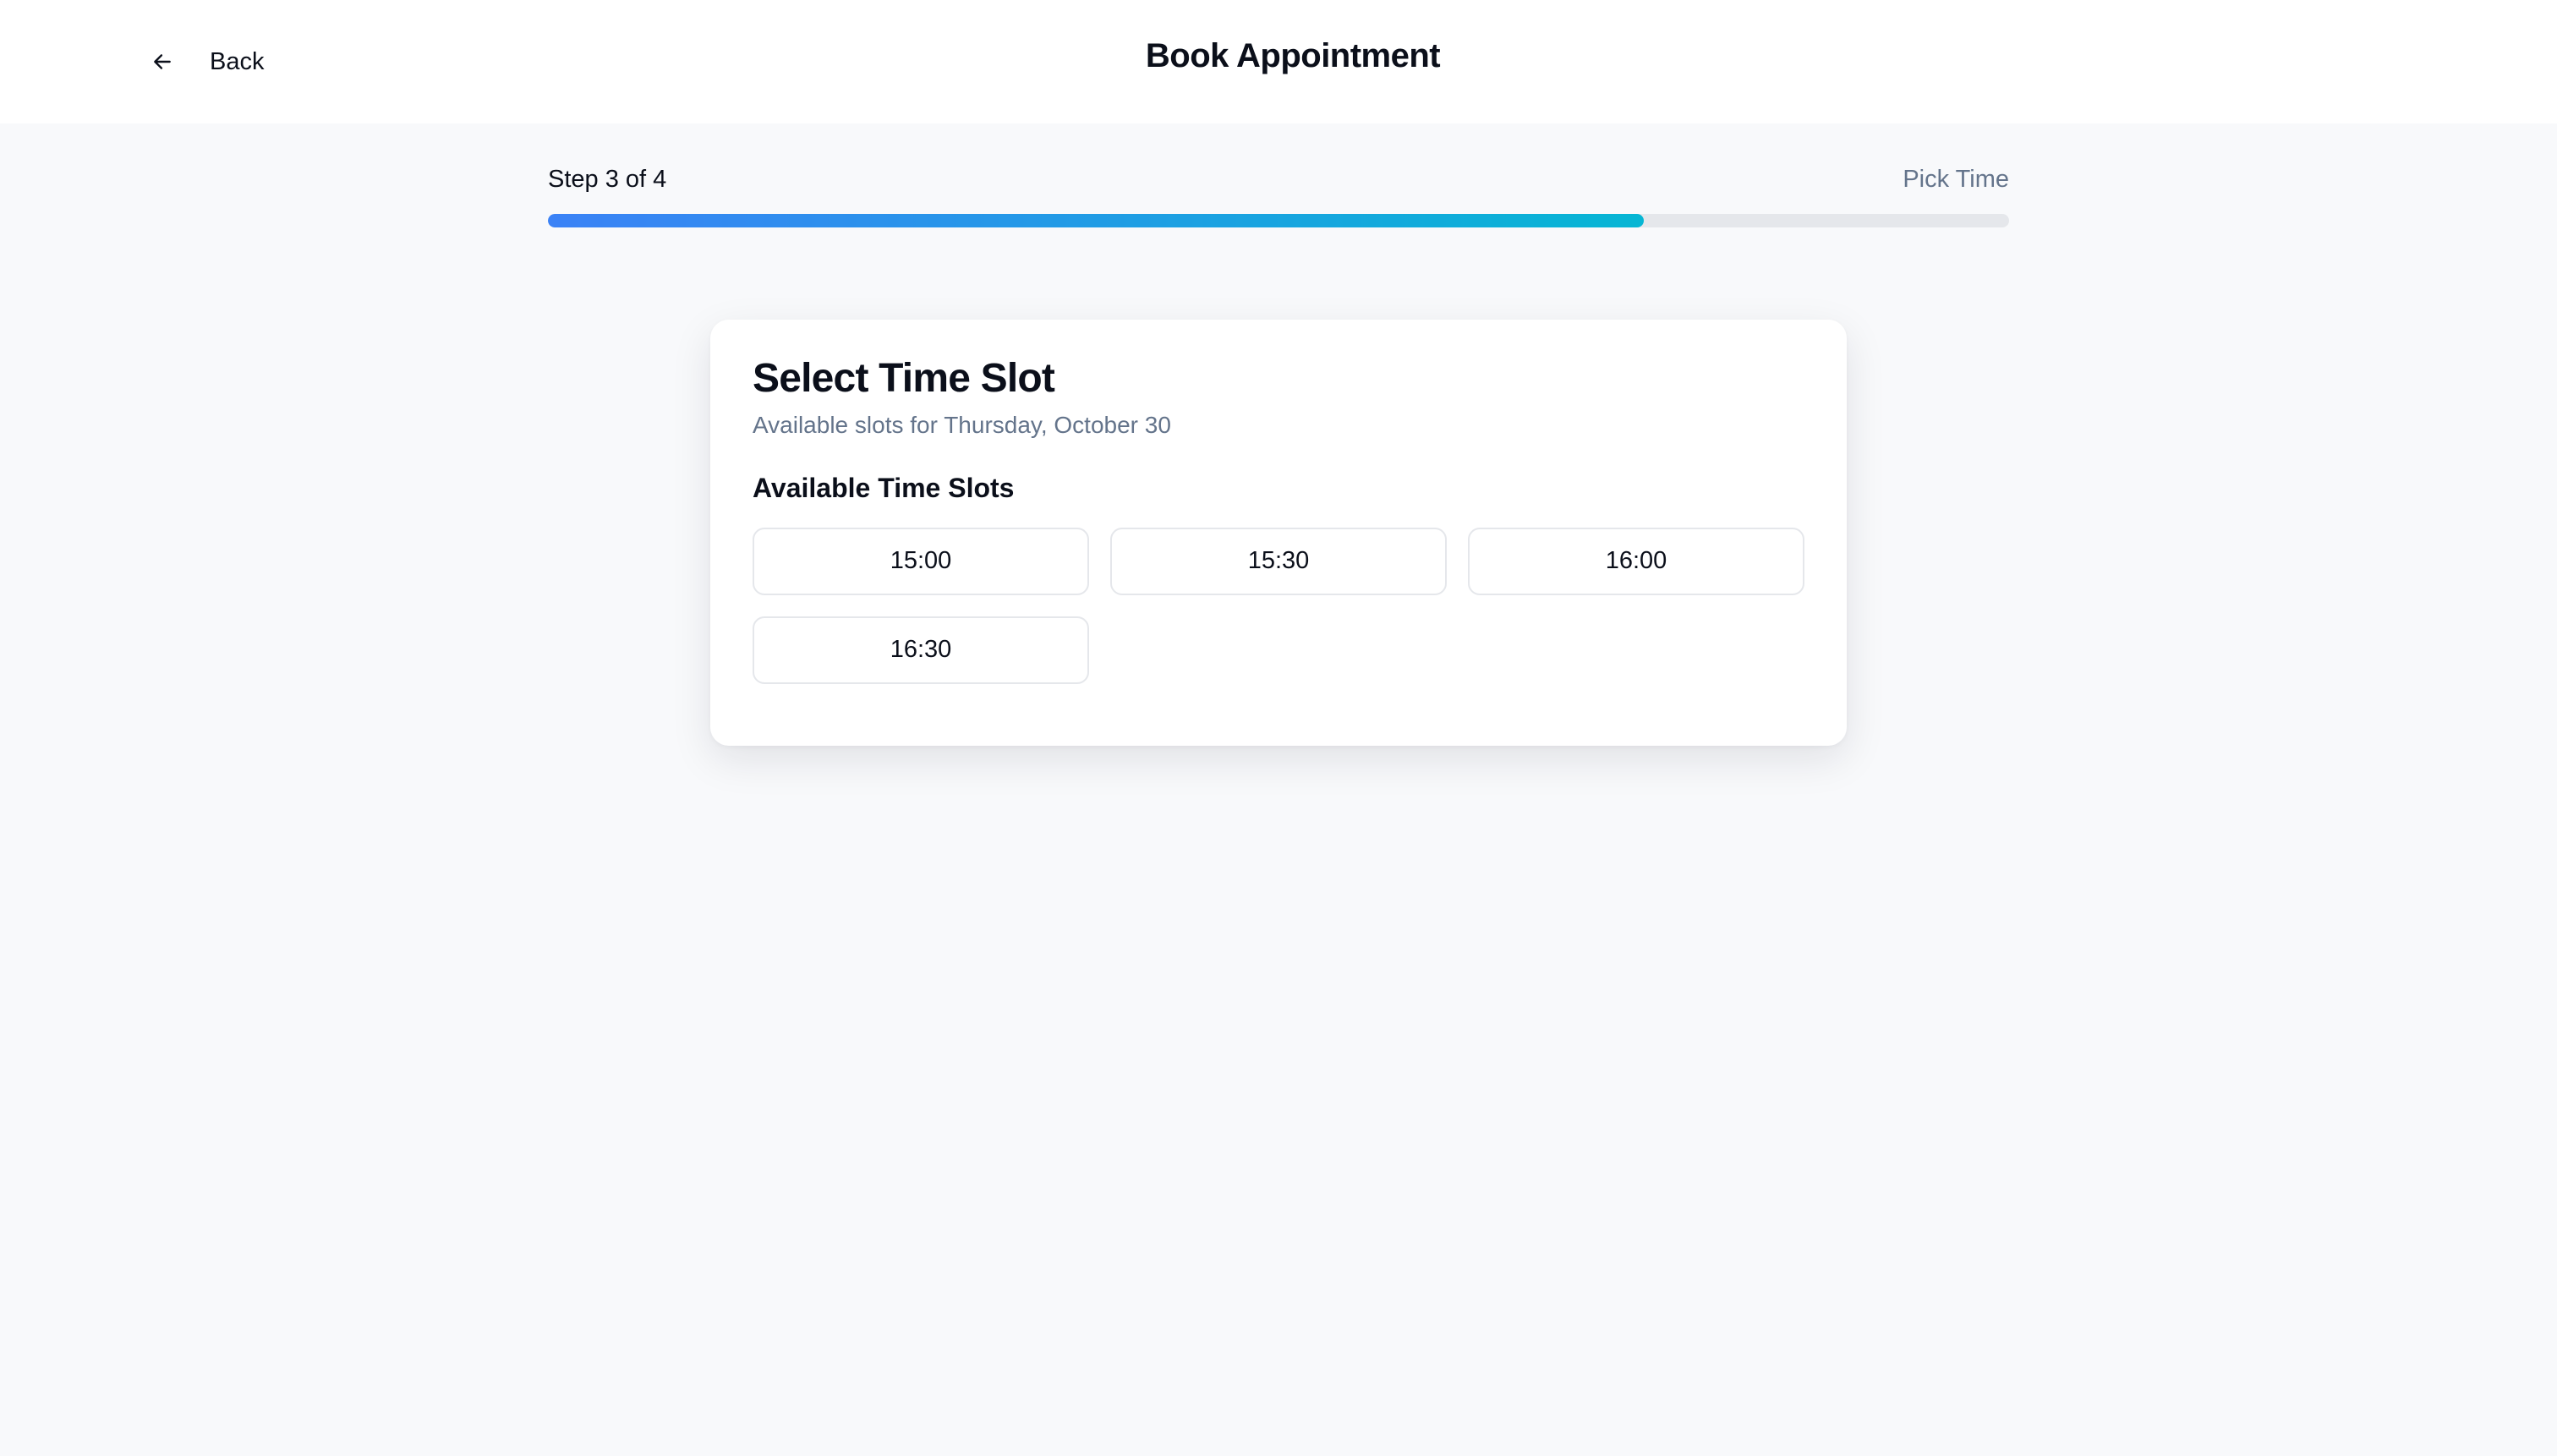 This screenshot has height=1456, width=2557. Describe the element at coordinates (1278, 561) in the screenshot. I see `time-slot-button: 15:30` at that location.